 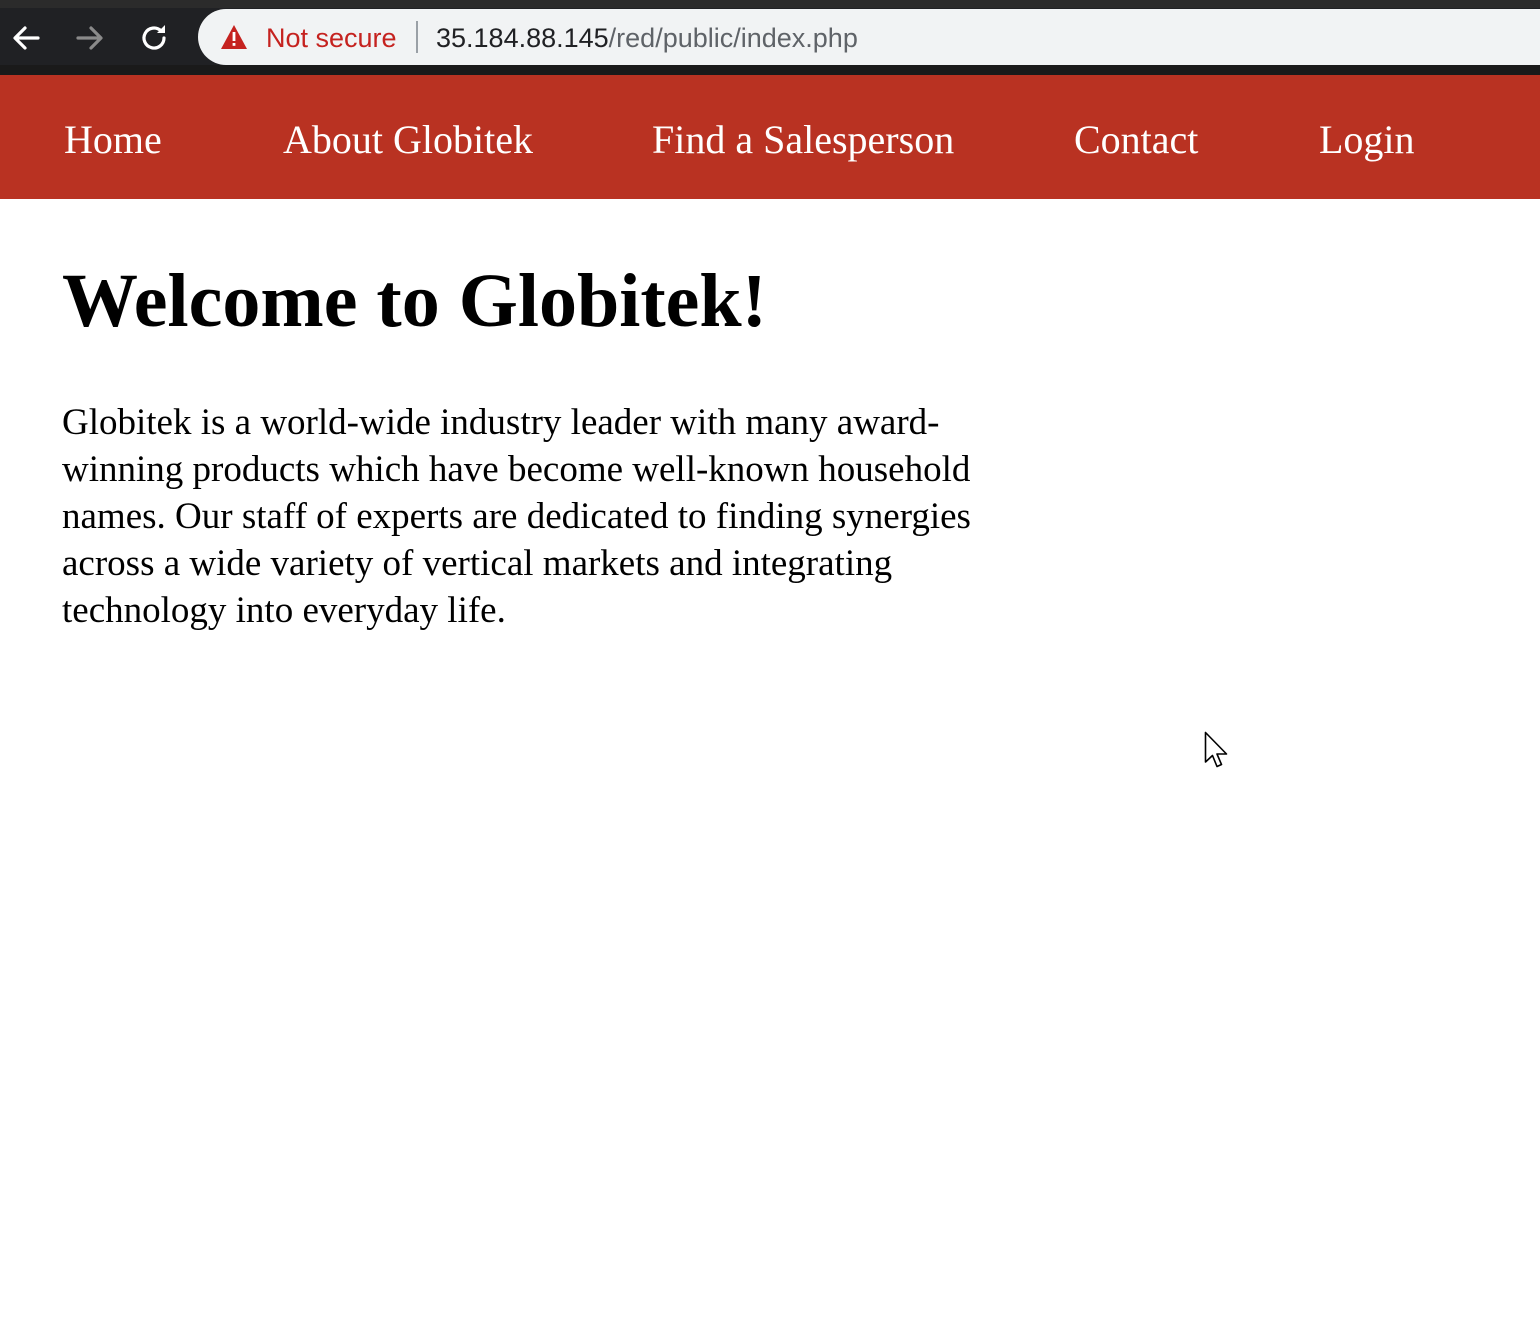 I want to click on nav-link-home: Home, so click(x=113, y=140).